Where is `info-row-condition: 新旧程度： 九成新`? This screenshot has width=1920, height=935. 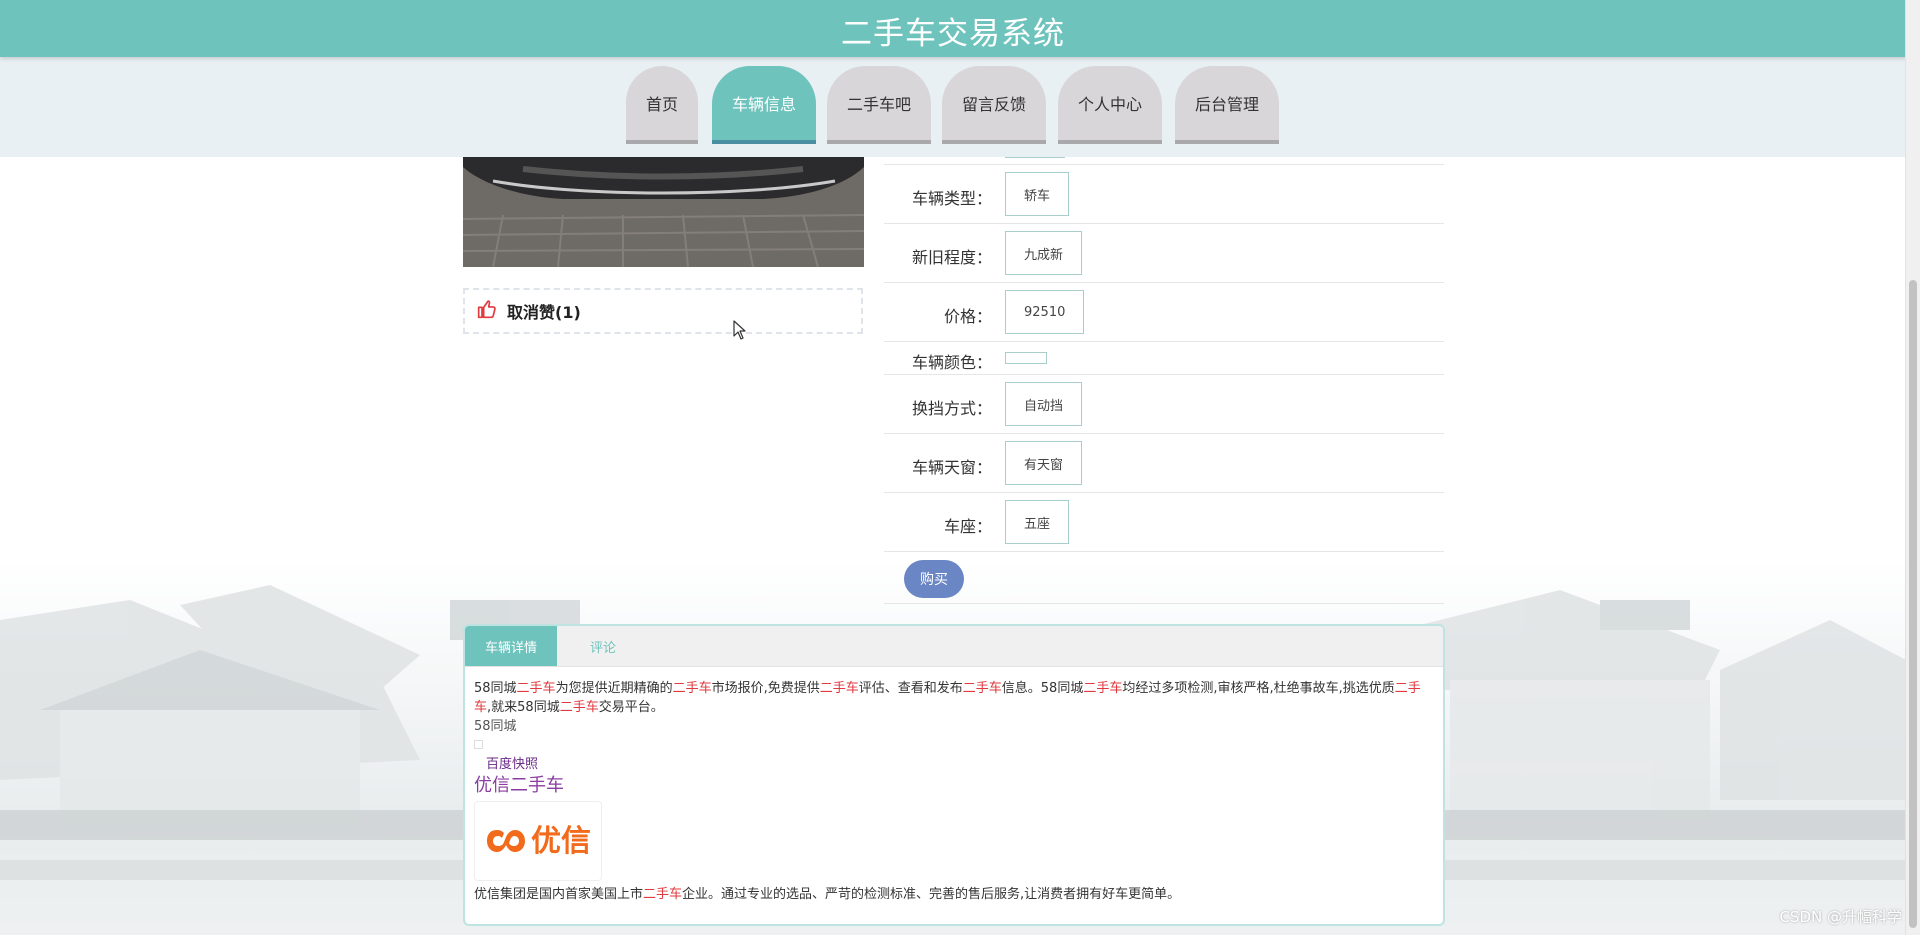
info-row-condition: 新旧程度： 九成新 is located at coordinates (1164, 253).